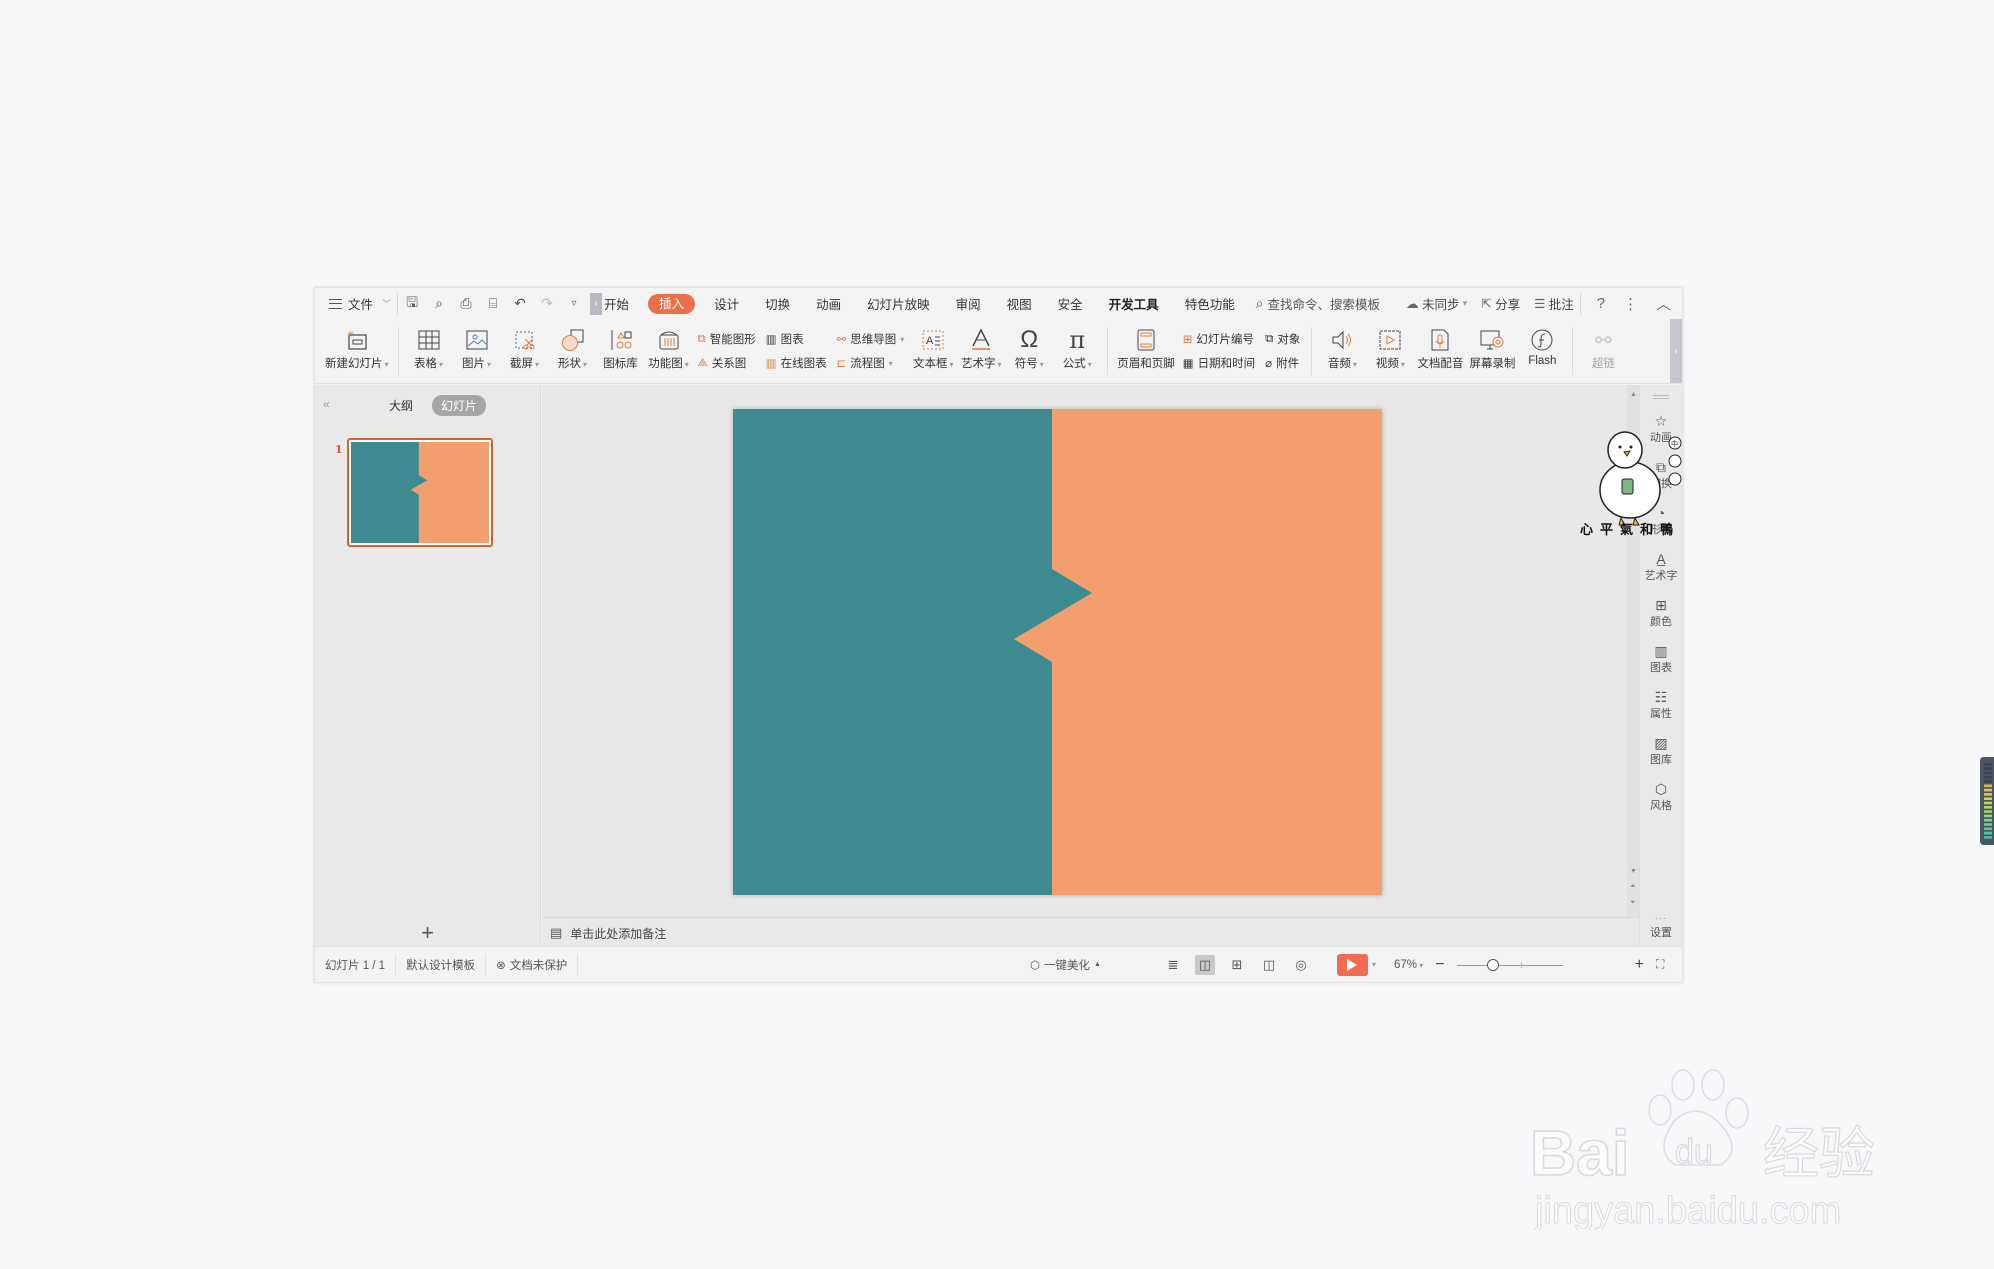  What do you see at coordinates (1661, 797) in the screenshot?
I see `pane-style: ⬡ 风格` at bounding box center [1661, 797].